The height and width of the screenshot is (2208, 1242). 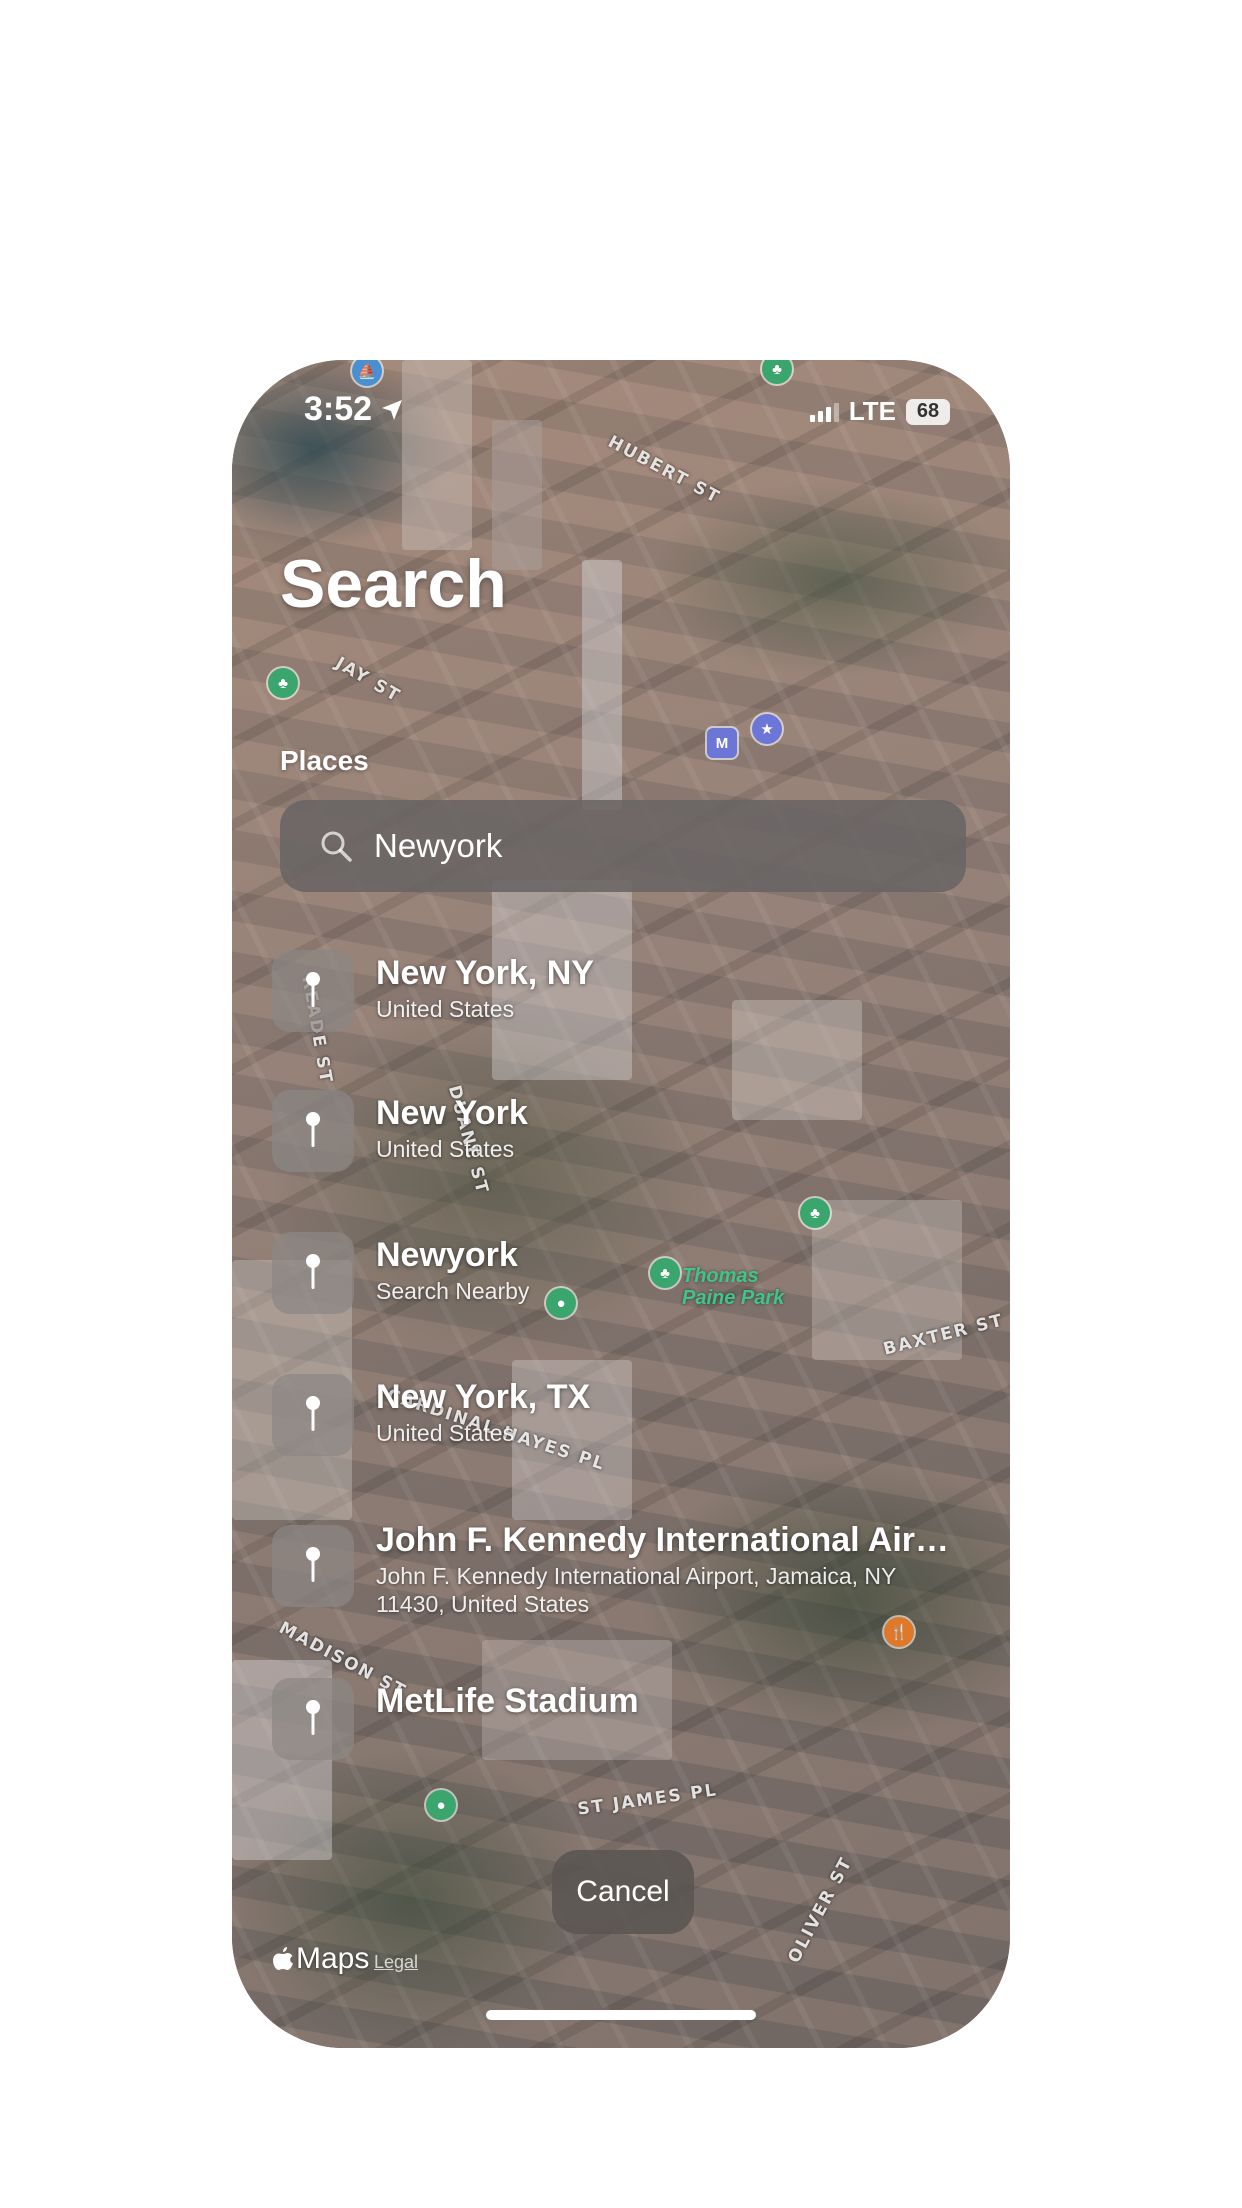 What do you see at coordinates (368, 680) in the screenshot?
I see `street-label-jay: JAY ST` at bounding box center [368, 680].